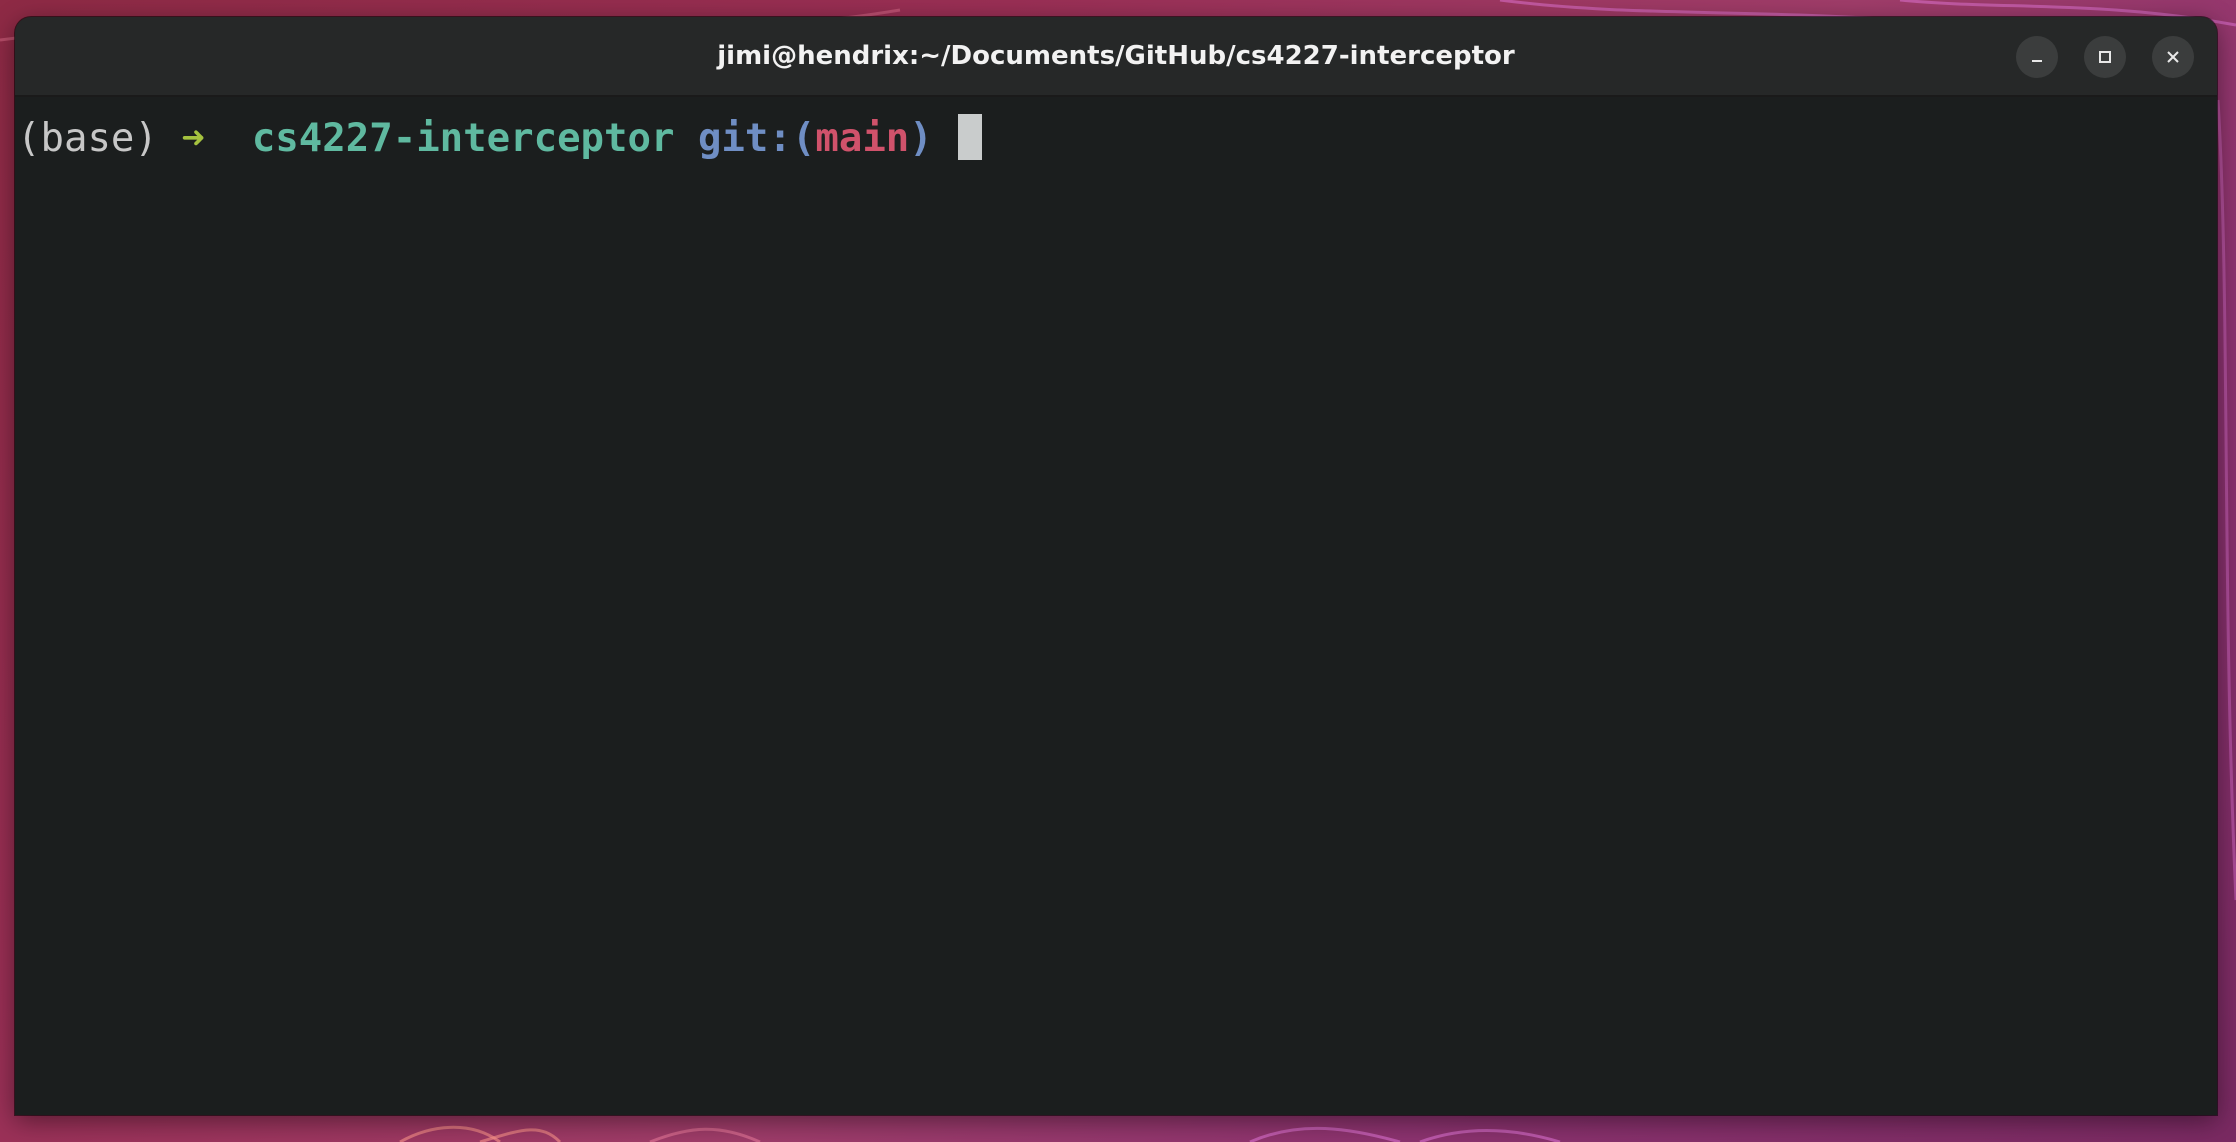 This screenshot has height=1142, width=2236. What do you see at coordinates (921, 138) in the screenshot?
I see `git-close-paren: )` at bounding box center [921, 138].